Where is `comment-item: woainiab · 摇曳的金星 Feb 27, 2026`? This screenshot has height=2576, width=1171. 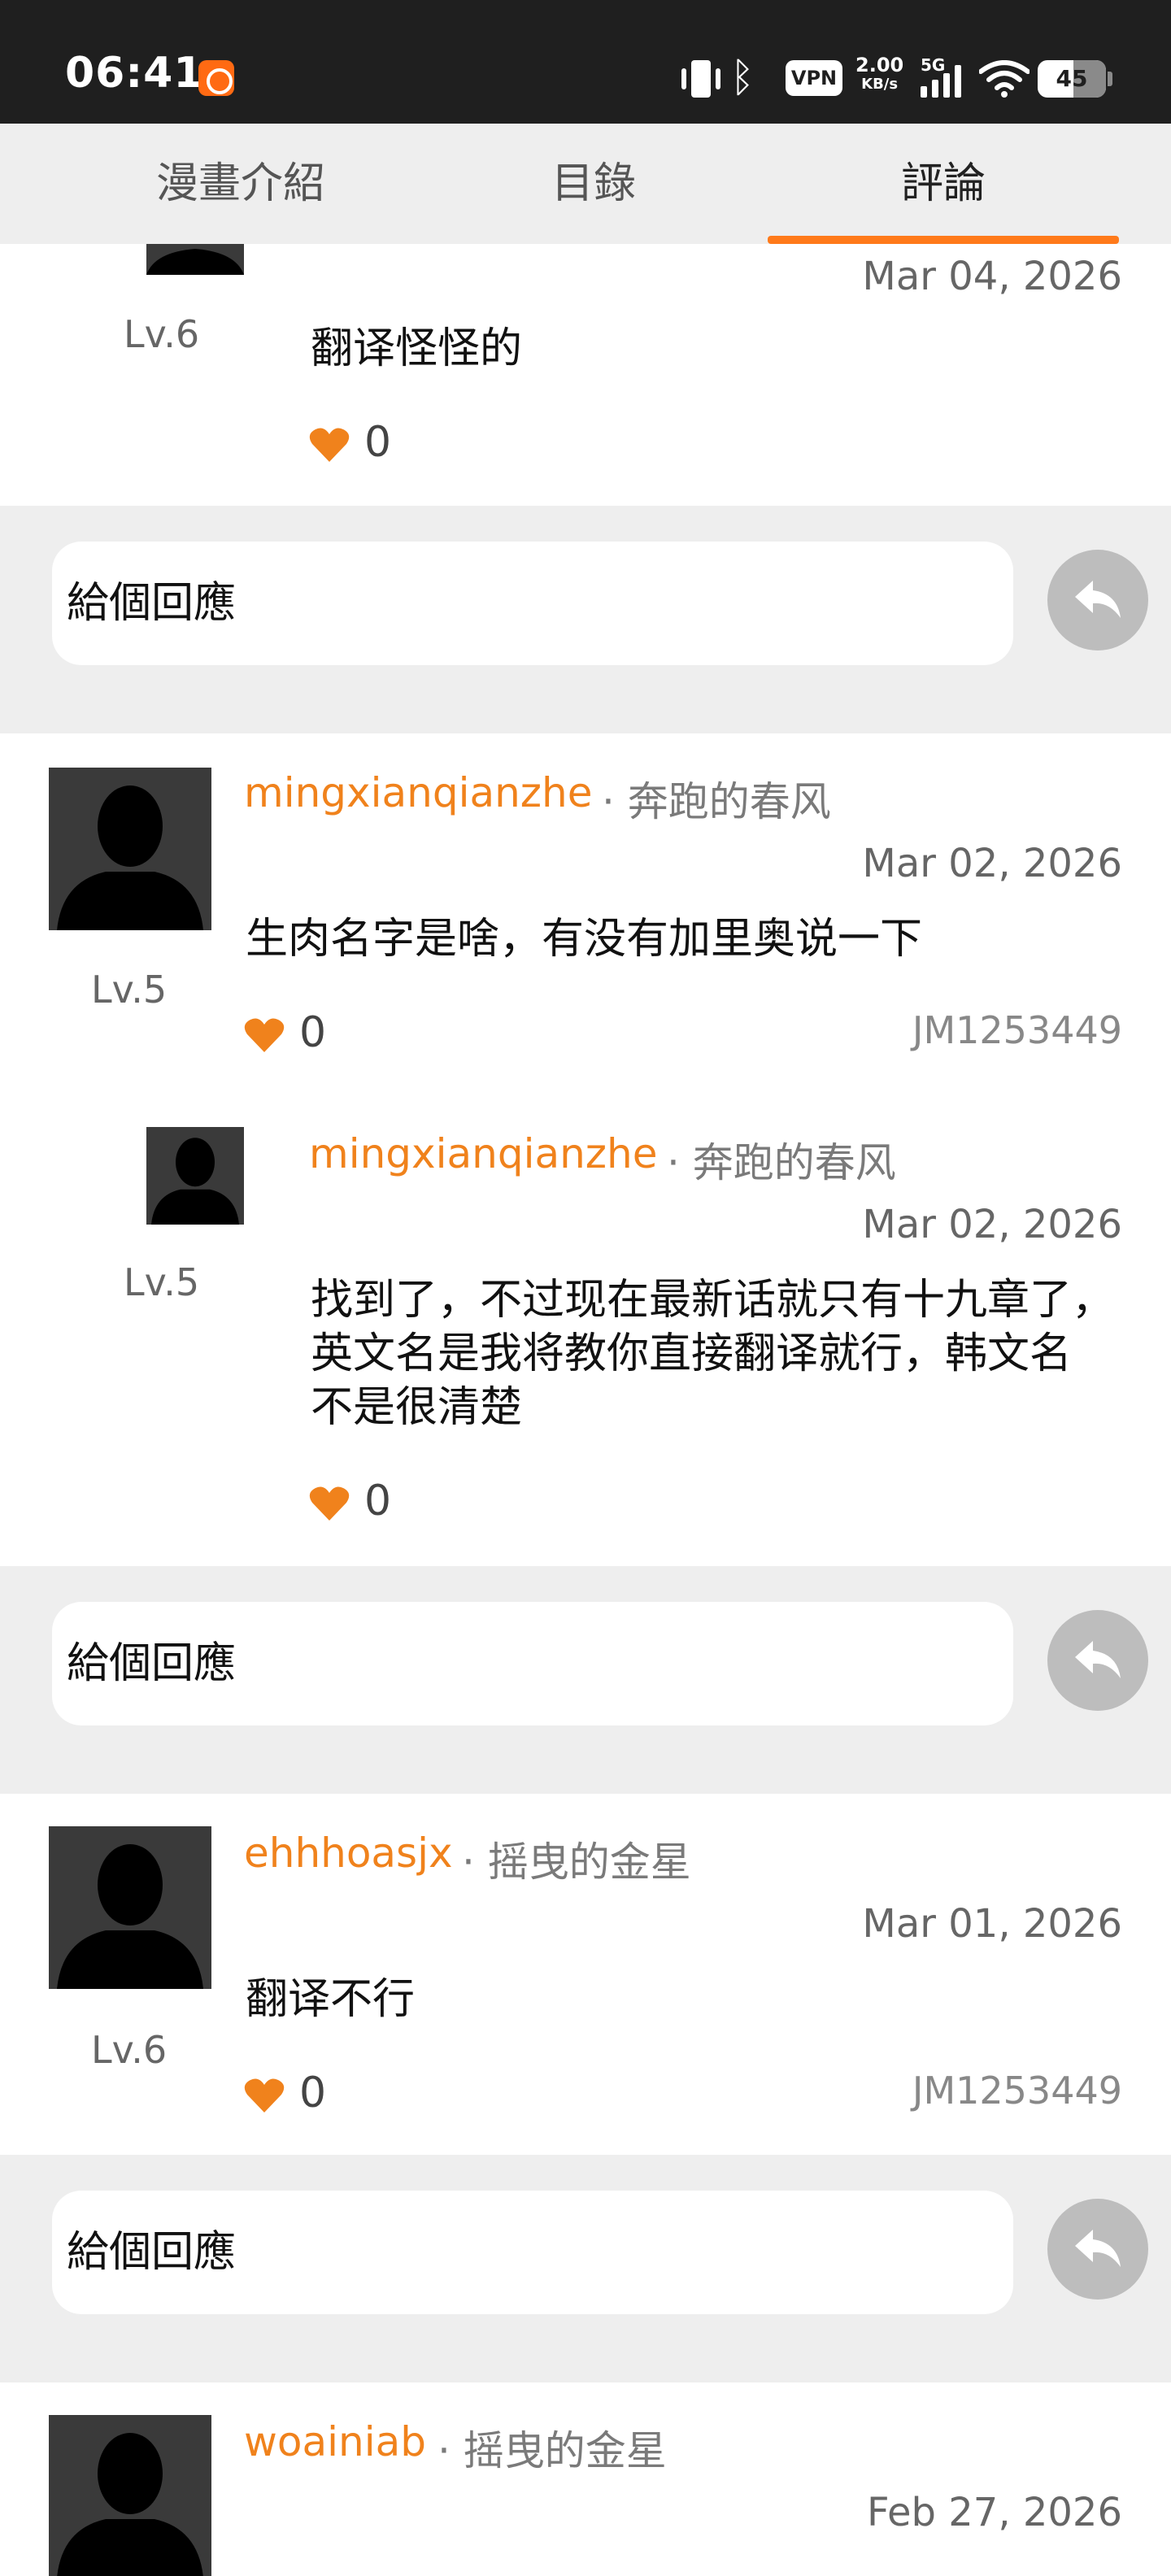
comment-item: woainiab · 摇曳的金星 Feb 27, 2026 is located at coordinates (585, 2479).